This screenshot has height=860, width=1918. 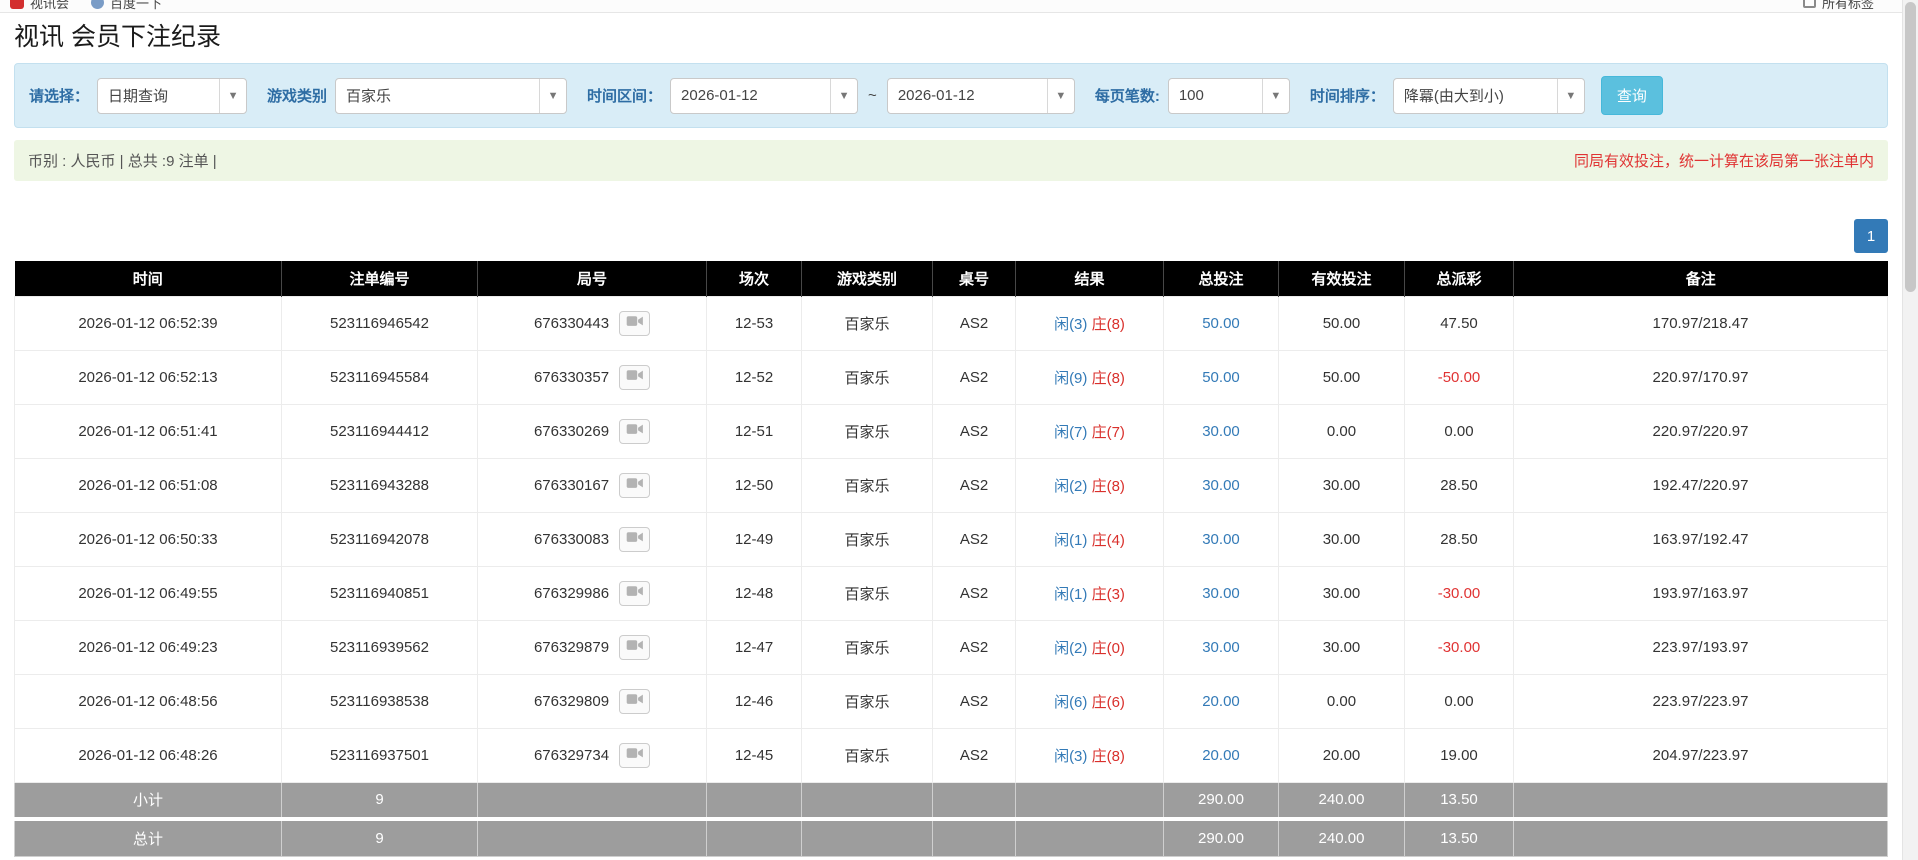 What do you see at coordinates (1700, 485) in the screenshot?
I see `note-cell: 192.47/220.97` at bounding box center [1700, 485].